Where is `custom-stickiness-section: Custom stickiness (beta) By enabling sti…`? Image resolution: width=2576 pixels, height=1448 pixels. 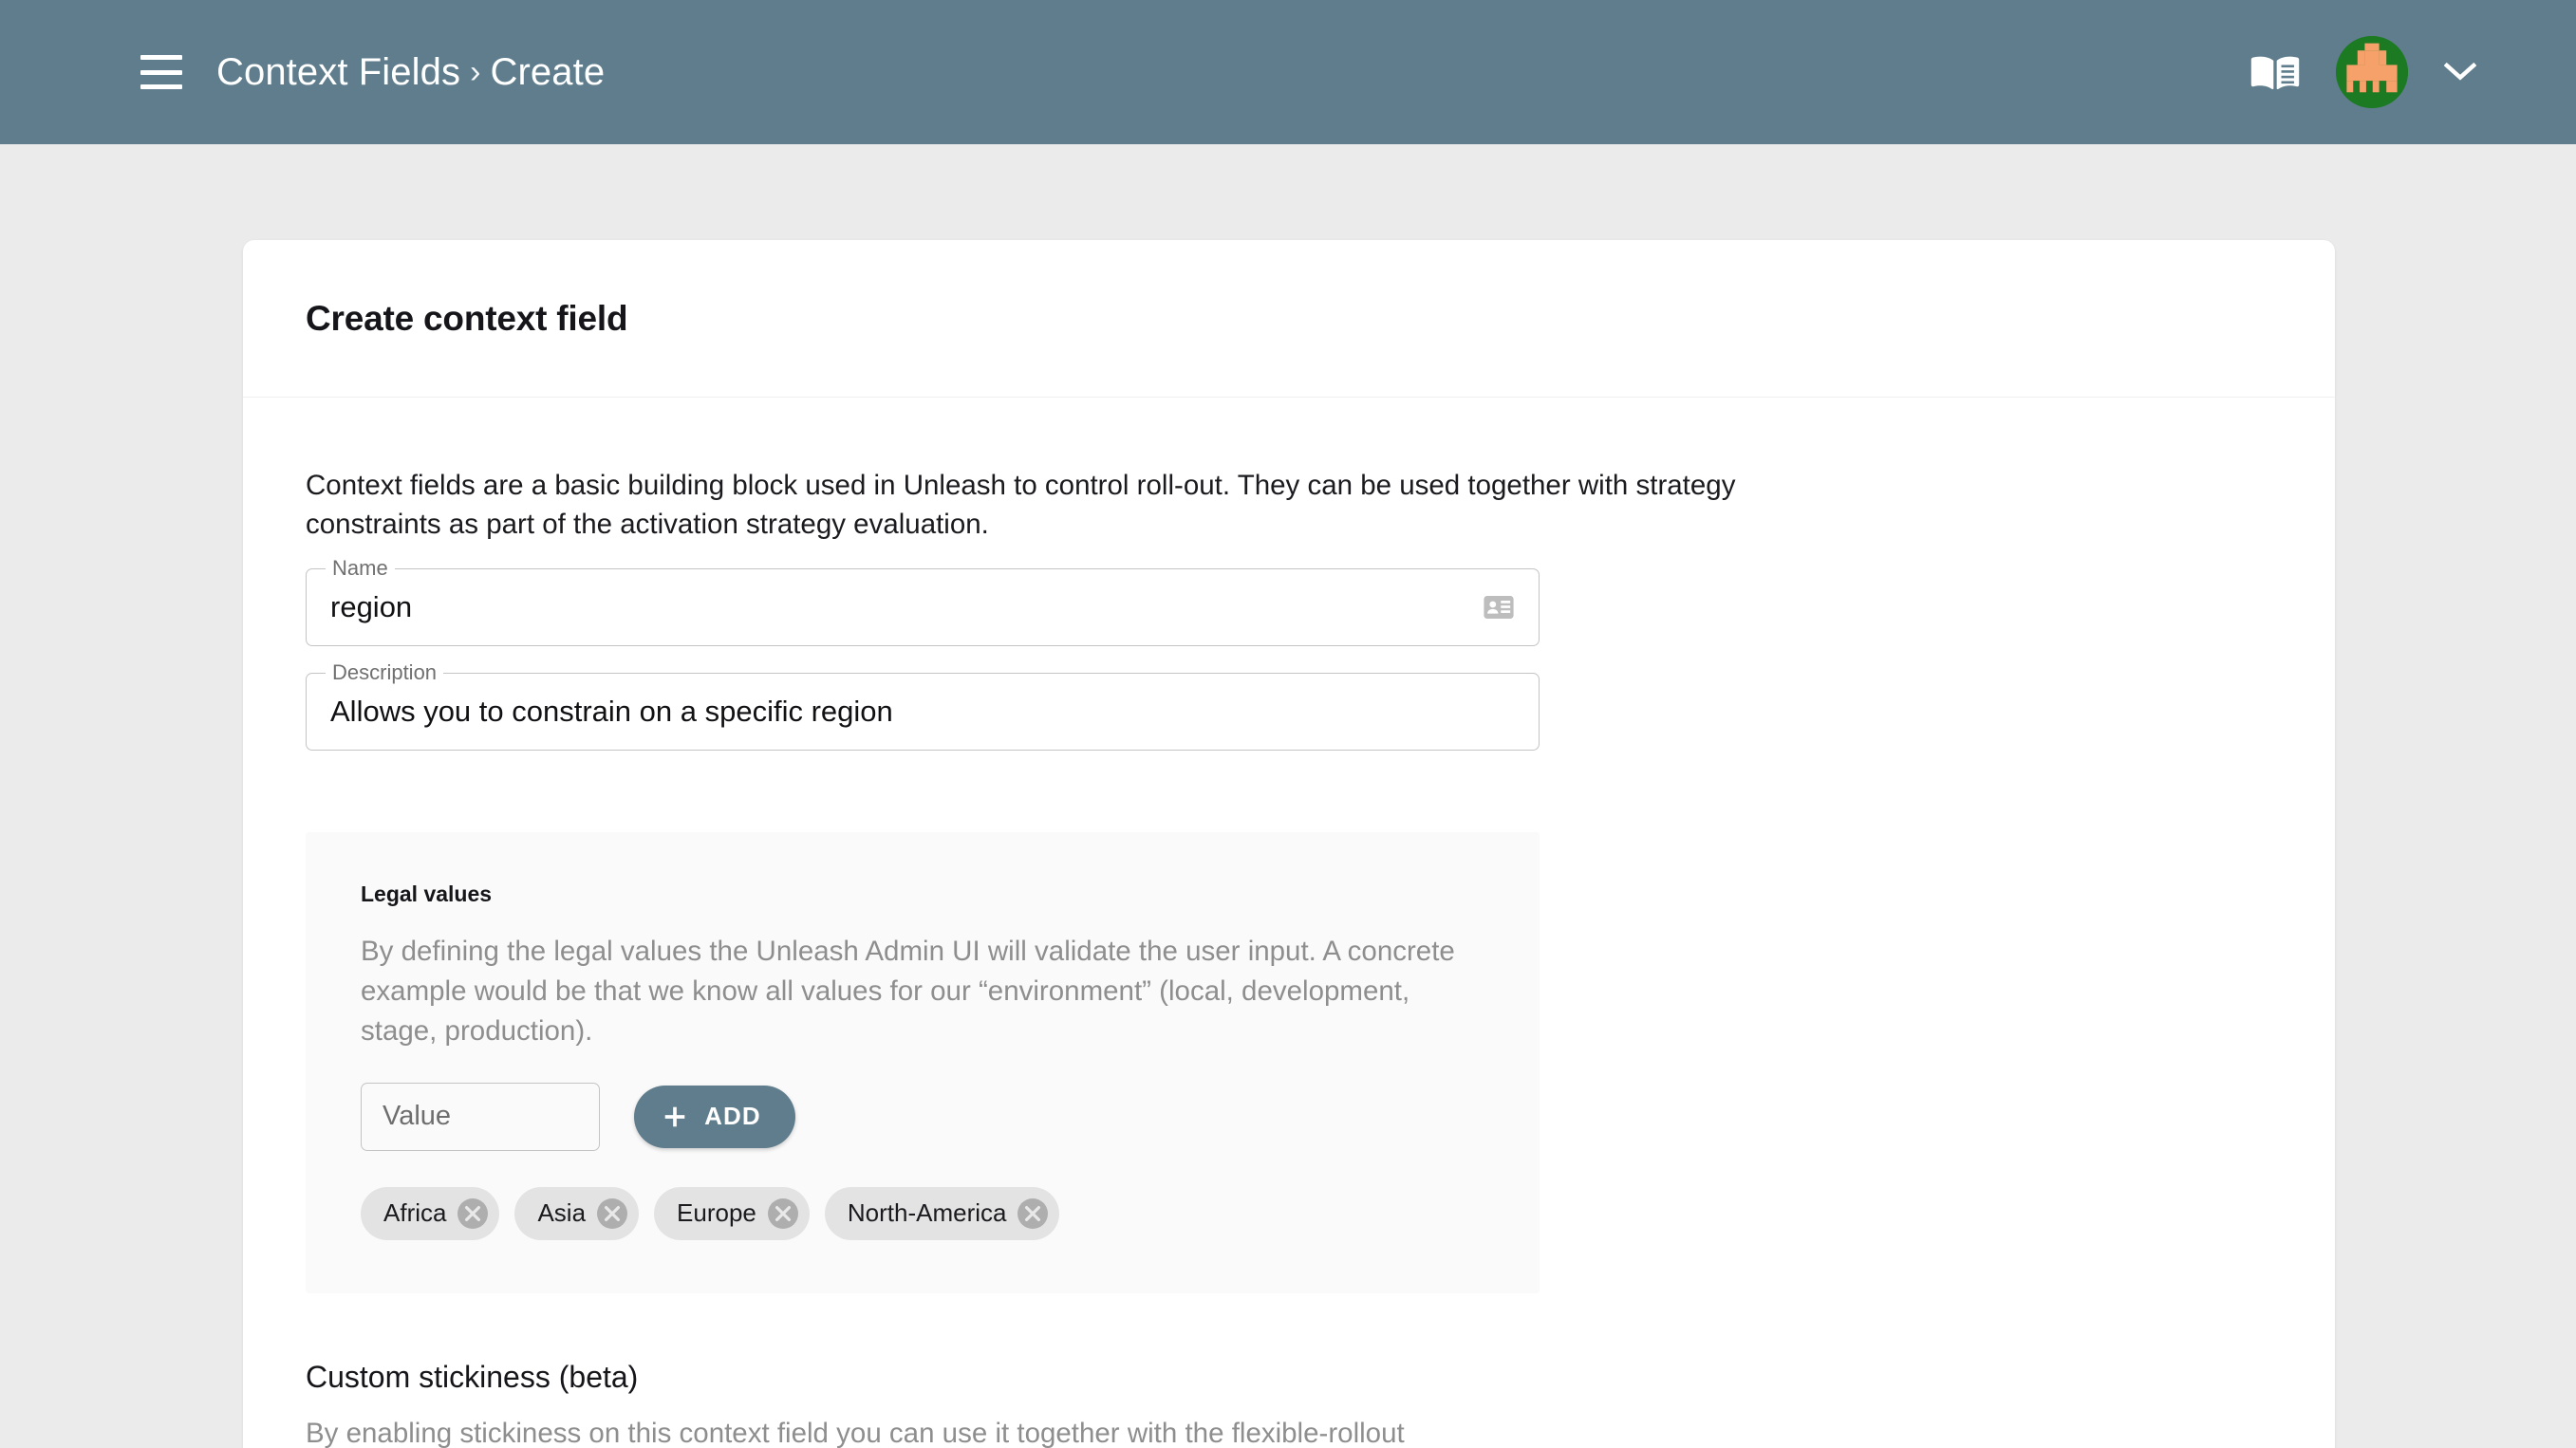 custom-stickiness-section: Custom stickiness (beta) By enabling sti… is located at coordinates (1289, 1404).